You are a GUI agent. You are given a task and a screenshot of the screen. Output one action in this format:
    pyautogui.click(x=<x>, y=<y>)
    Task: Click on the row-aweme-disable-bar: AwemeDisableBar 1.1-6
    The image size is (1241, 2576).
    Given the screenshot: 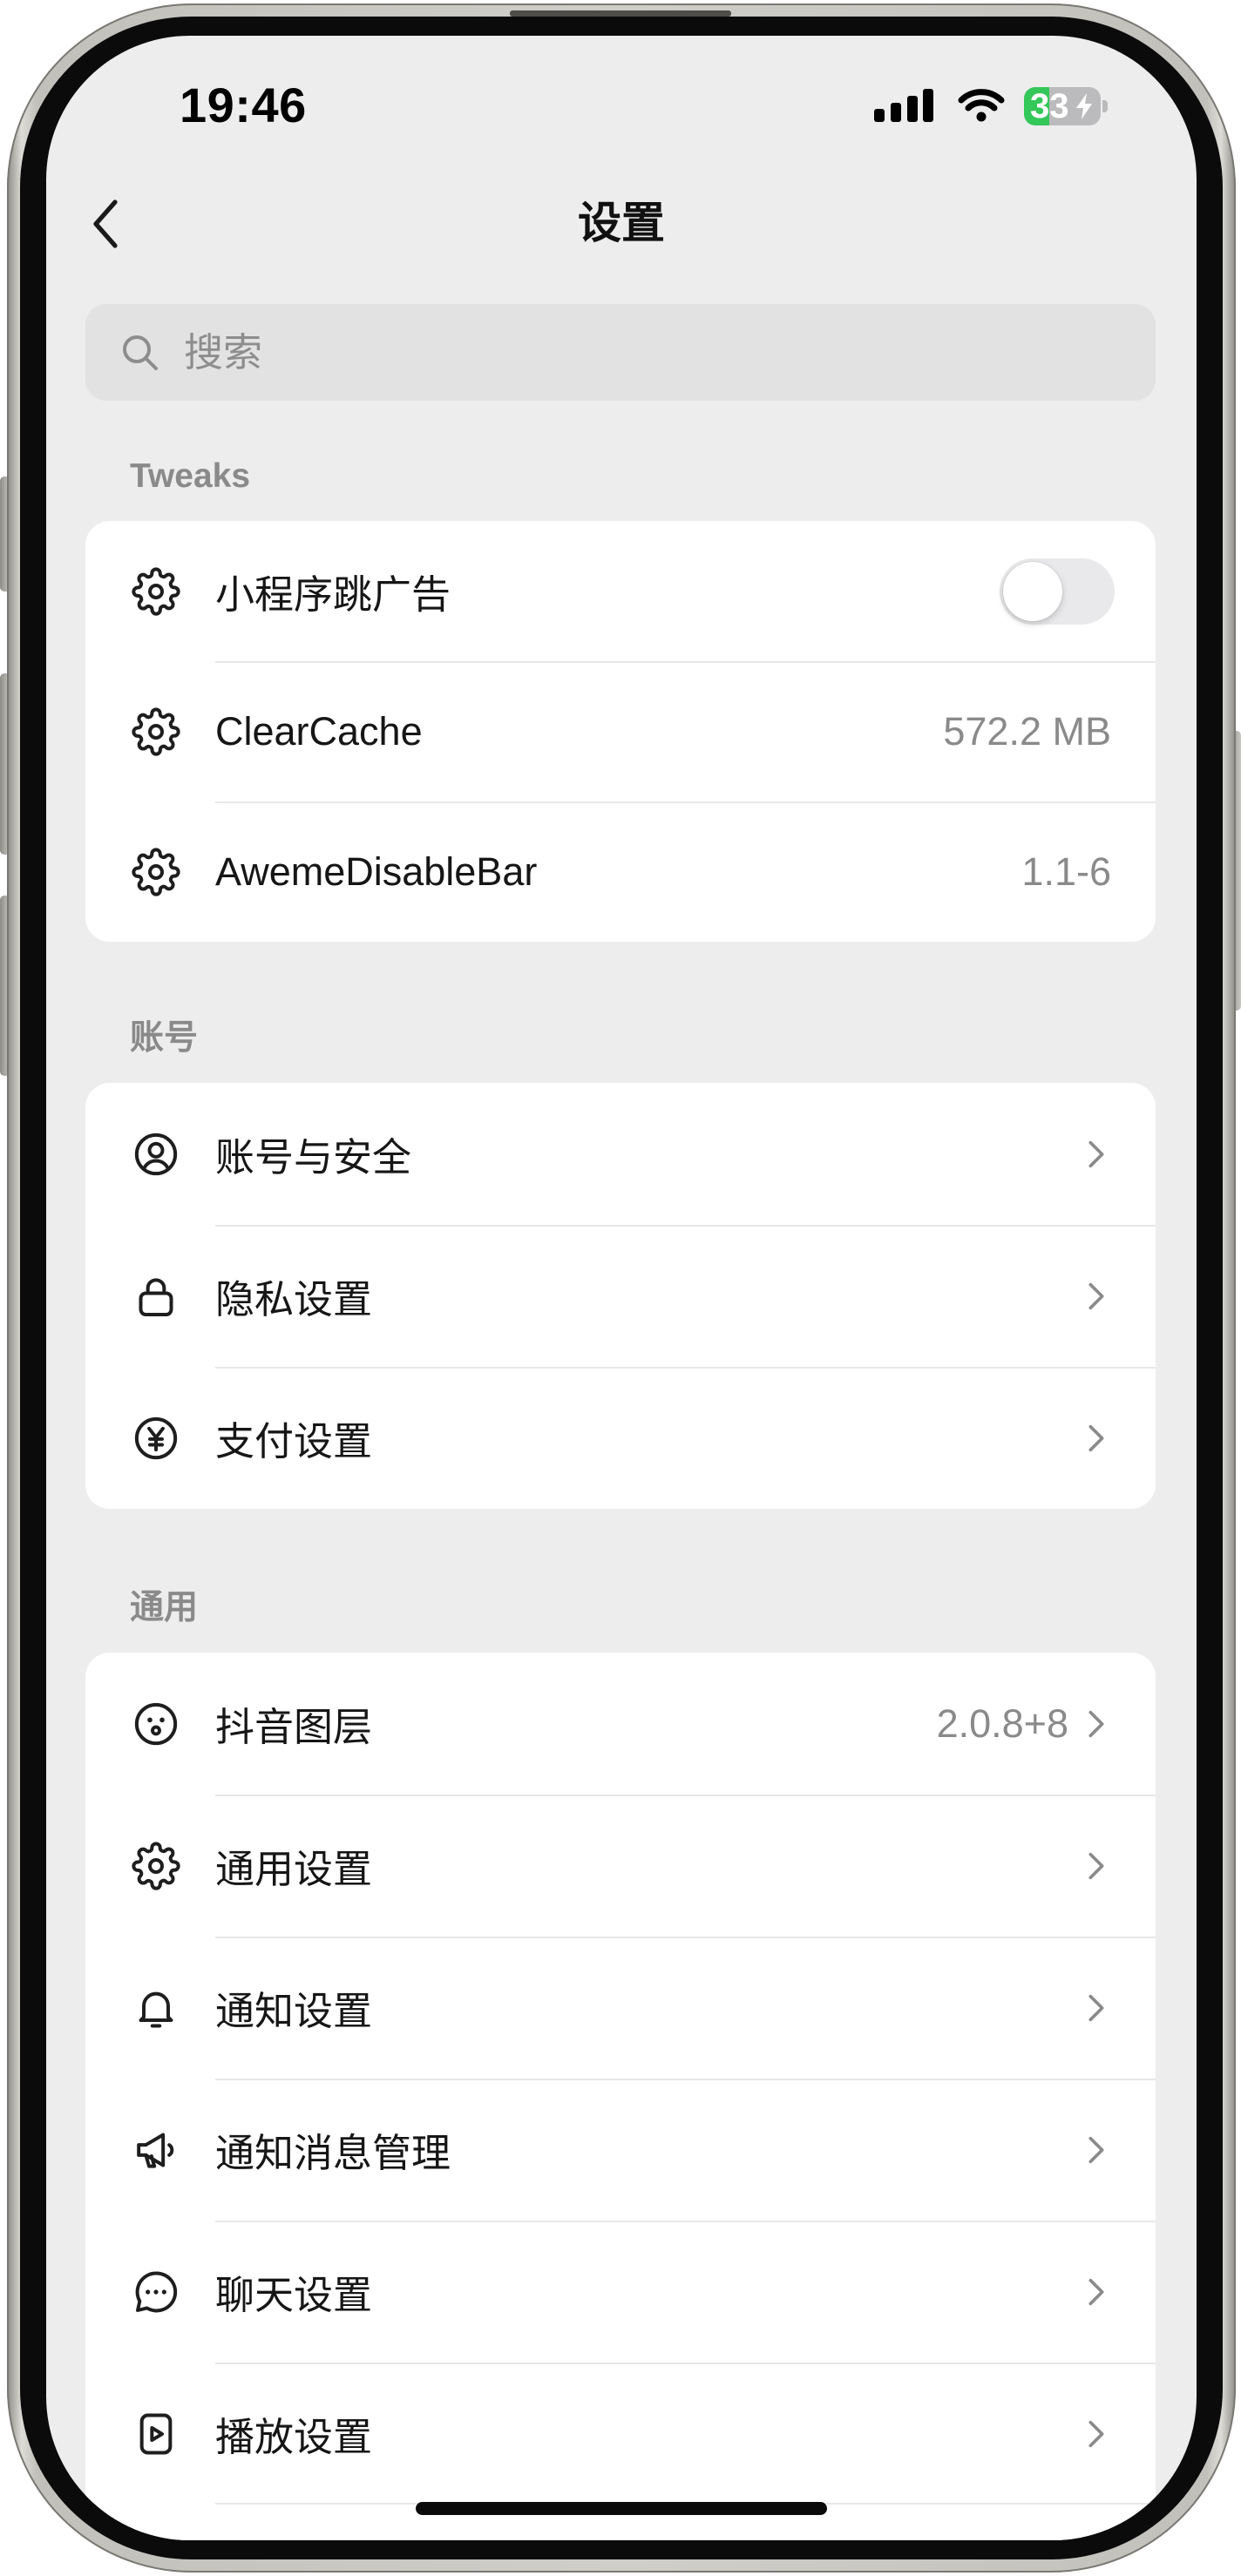 What is the action you would take?
    pyautogui.click(x=620, y=871)
    